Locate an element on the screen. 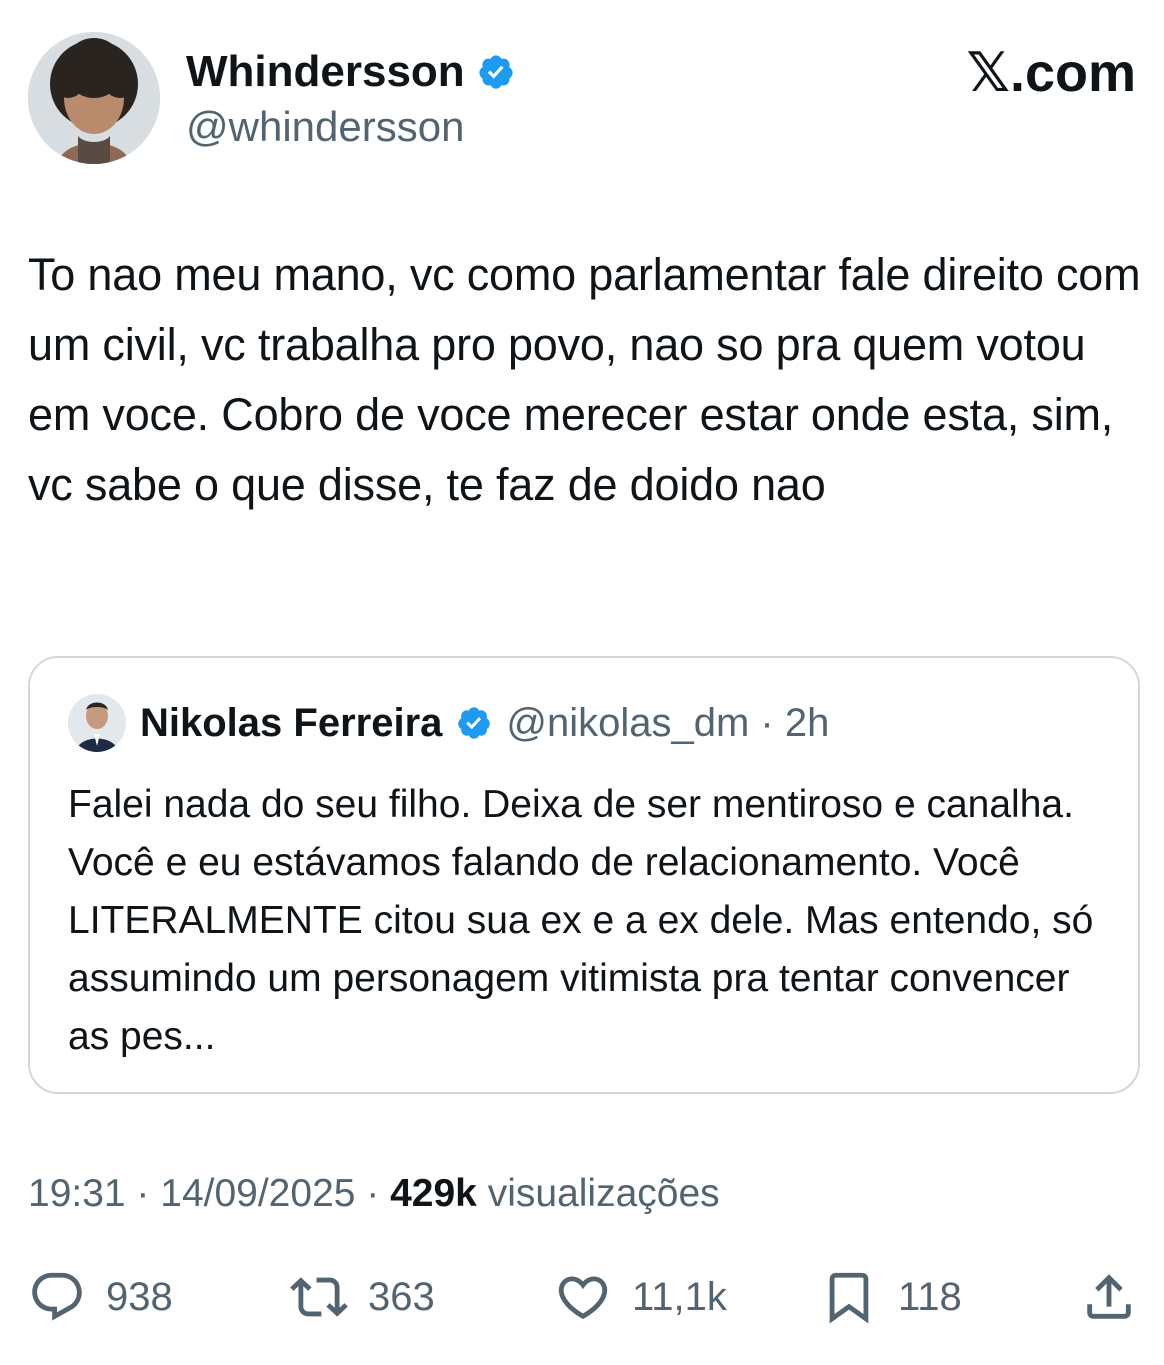 This screenshot has width=1164, height=1365. share-icon is located at coordinates (1109, 1296).